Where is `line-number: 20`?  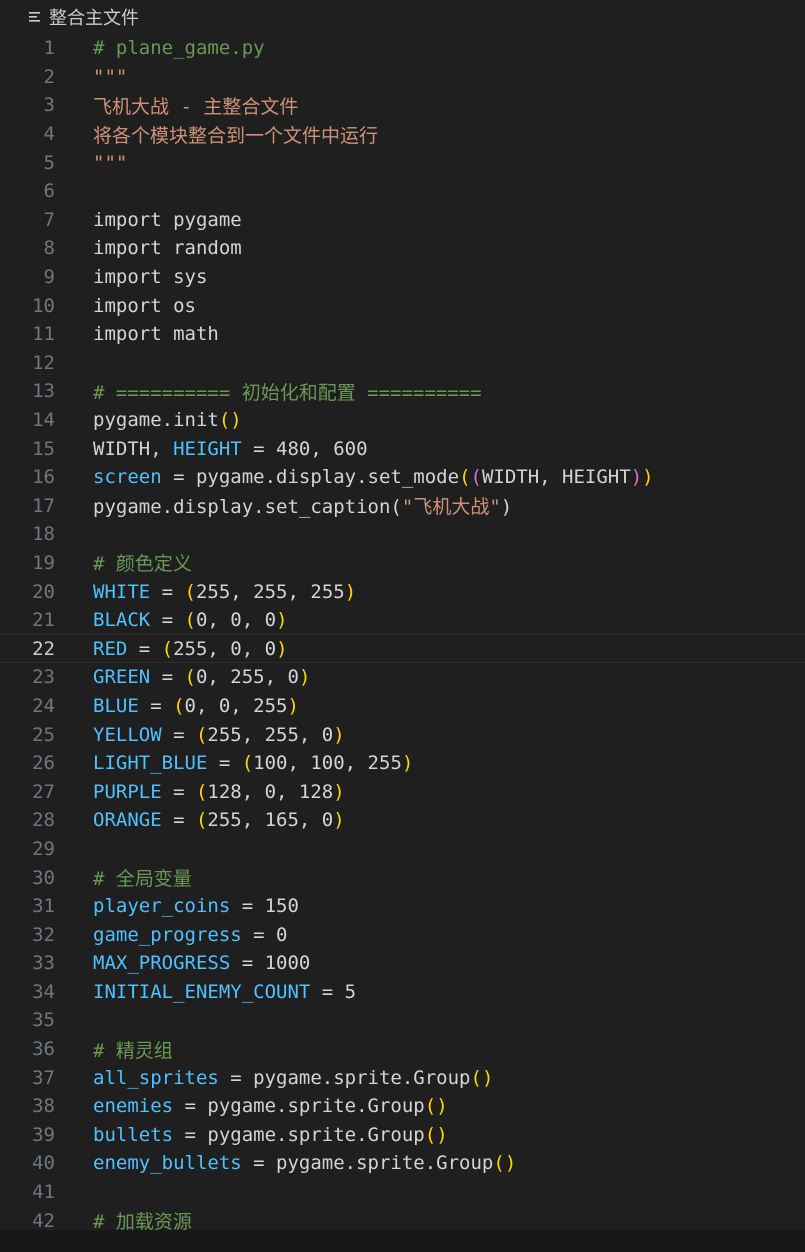 line-number: 20 is located at coordinates (43, 591).